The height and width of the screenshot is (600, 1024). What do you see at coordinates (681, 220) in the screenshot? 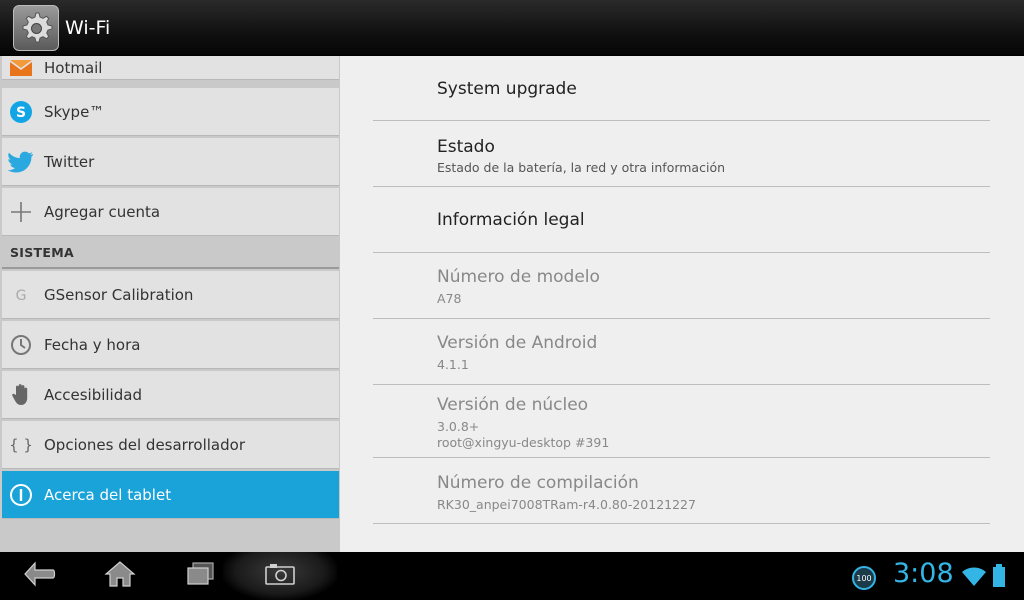
I see `legal-info-item: Información legal` at bounding box center [681, 220].